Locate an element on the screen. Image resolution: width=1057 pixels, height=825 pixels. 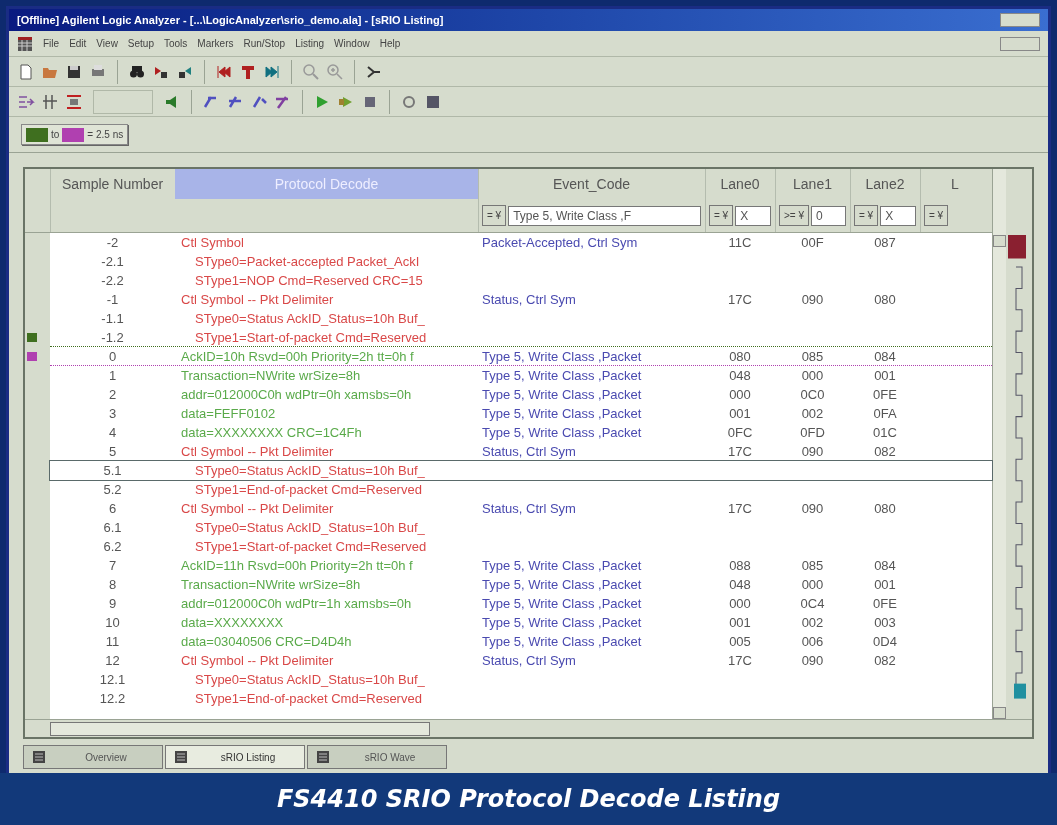
sample-number: 7 is located at coordinates (112, 565).